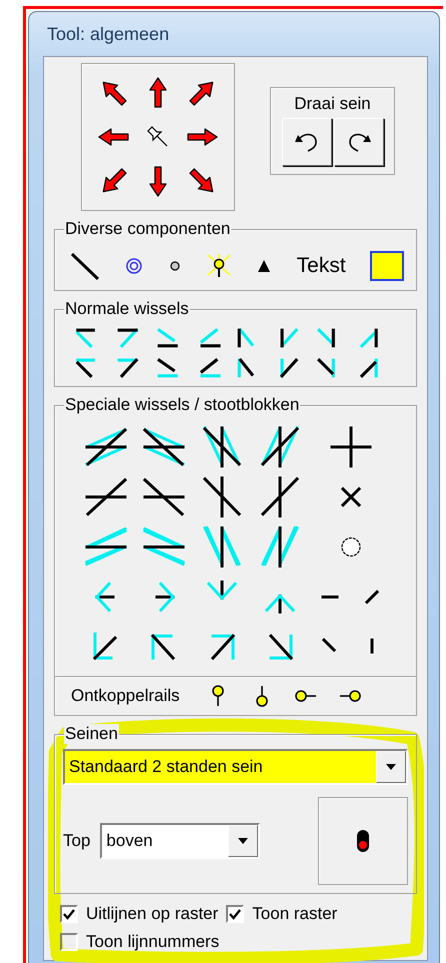 The image size is (446, 963). What do you see at coordinates (108, 34) in the screenshot?
I see `window-title: Tool: algemeen` at bounding box center [108, 34].